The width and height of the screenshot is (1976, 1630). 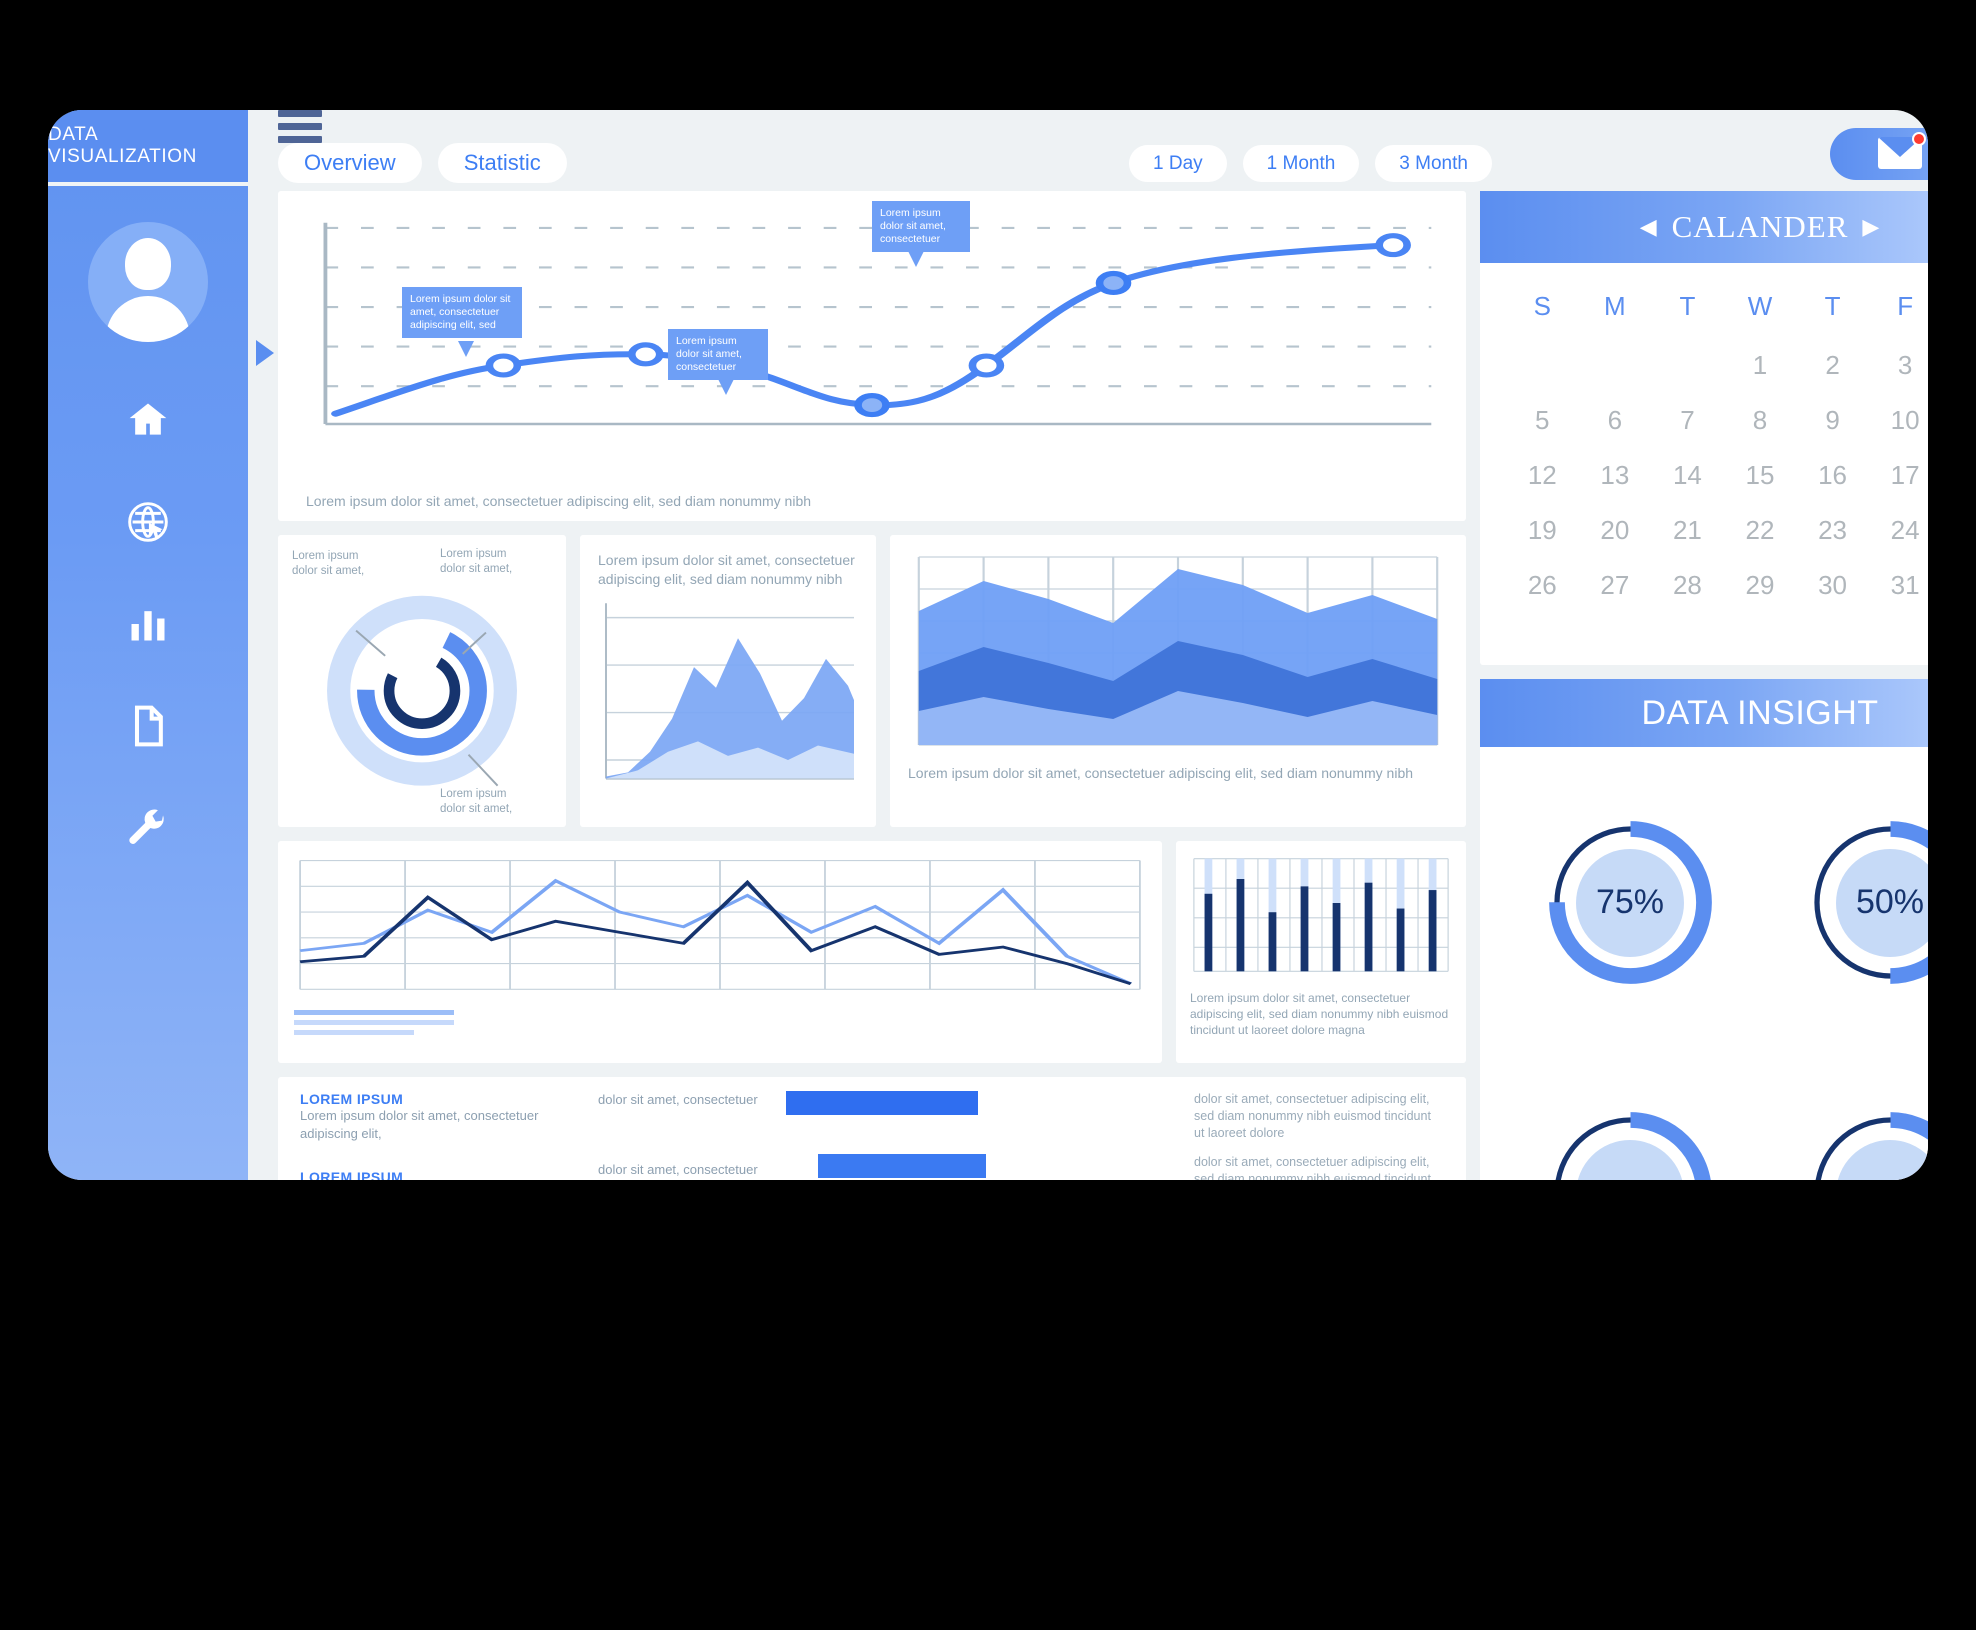 I want to click on avatar, so click(x=148, y=282).